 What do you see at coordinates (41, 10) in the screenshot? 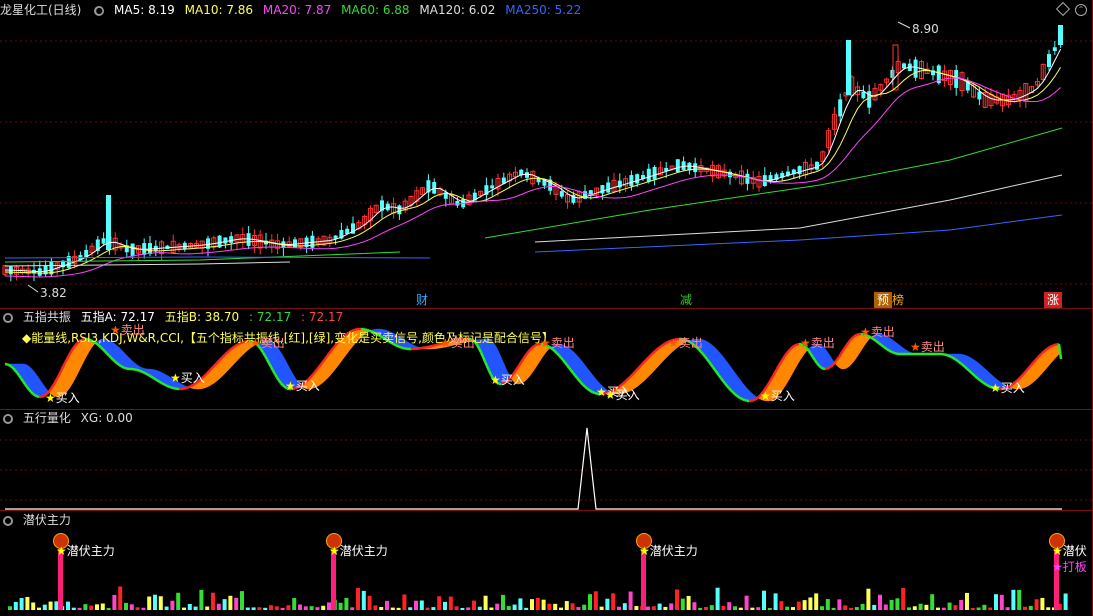
I see `stock-title: 龙星化工(日线)` at bounding box center [41, 10].